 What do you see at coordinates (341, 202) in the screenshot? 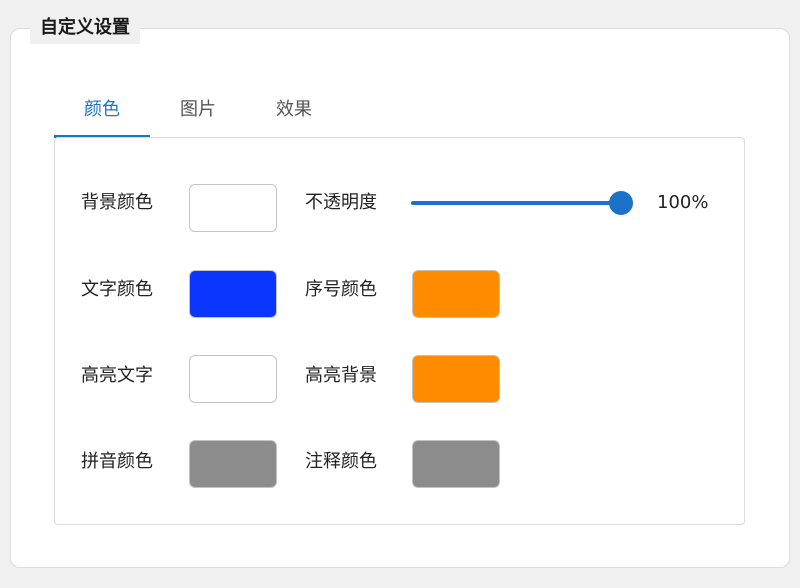
I see `opacity-label: 不透明度` at bounding box center [341, 202].